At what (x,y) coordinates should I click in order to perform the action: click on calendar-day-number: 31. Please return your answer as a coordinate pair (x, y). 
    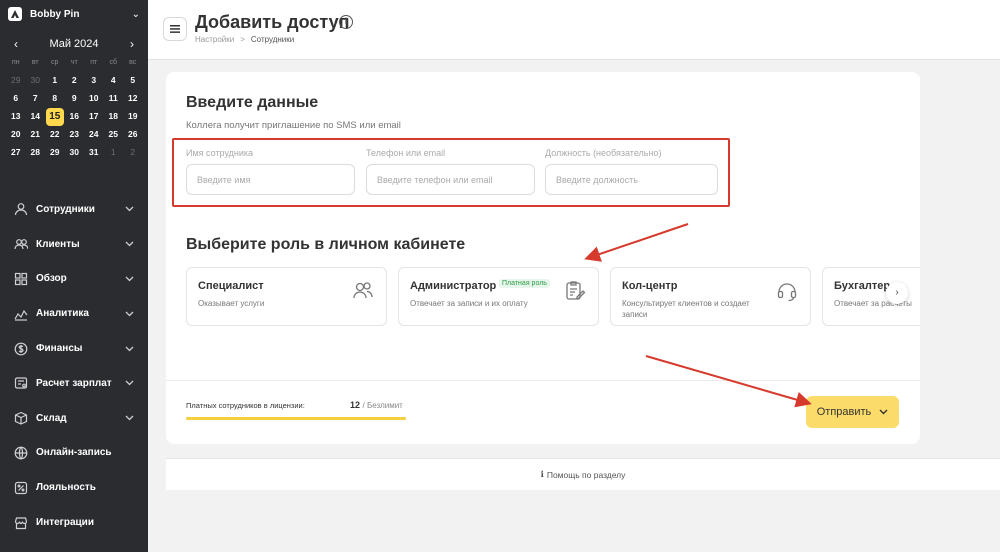
    Looking at the image, I should click on (94, 152).